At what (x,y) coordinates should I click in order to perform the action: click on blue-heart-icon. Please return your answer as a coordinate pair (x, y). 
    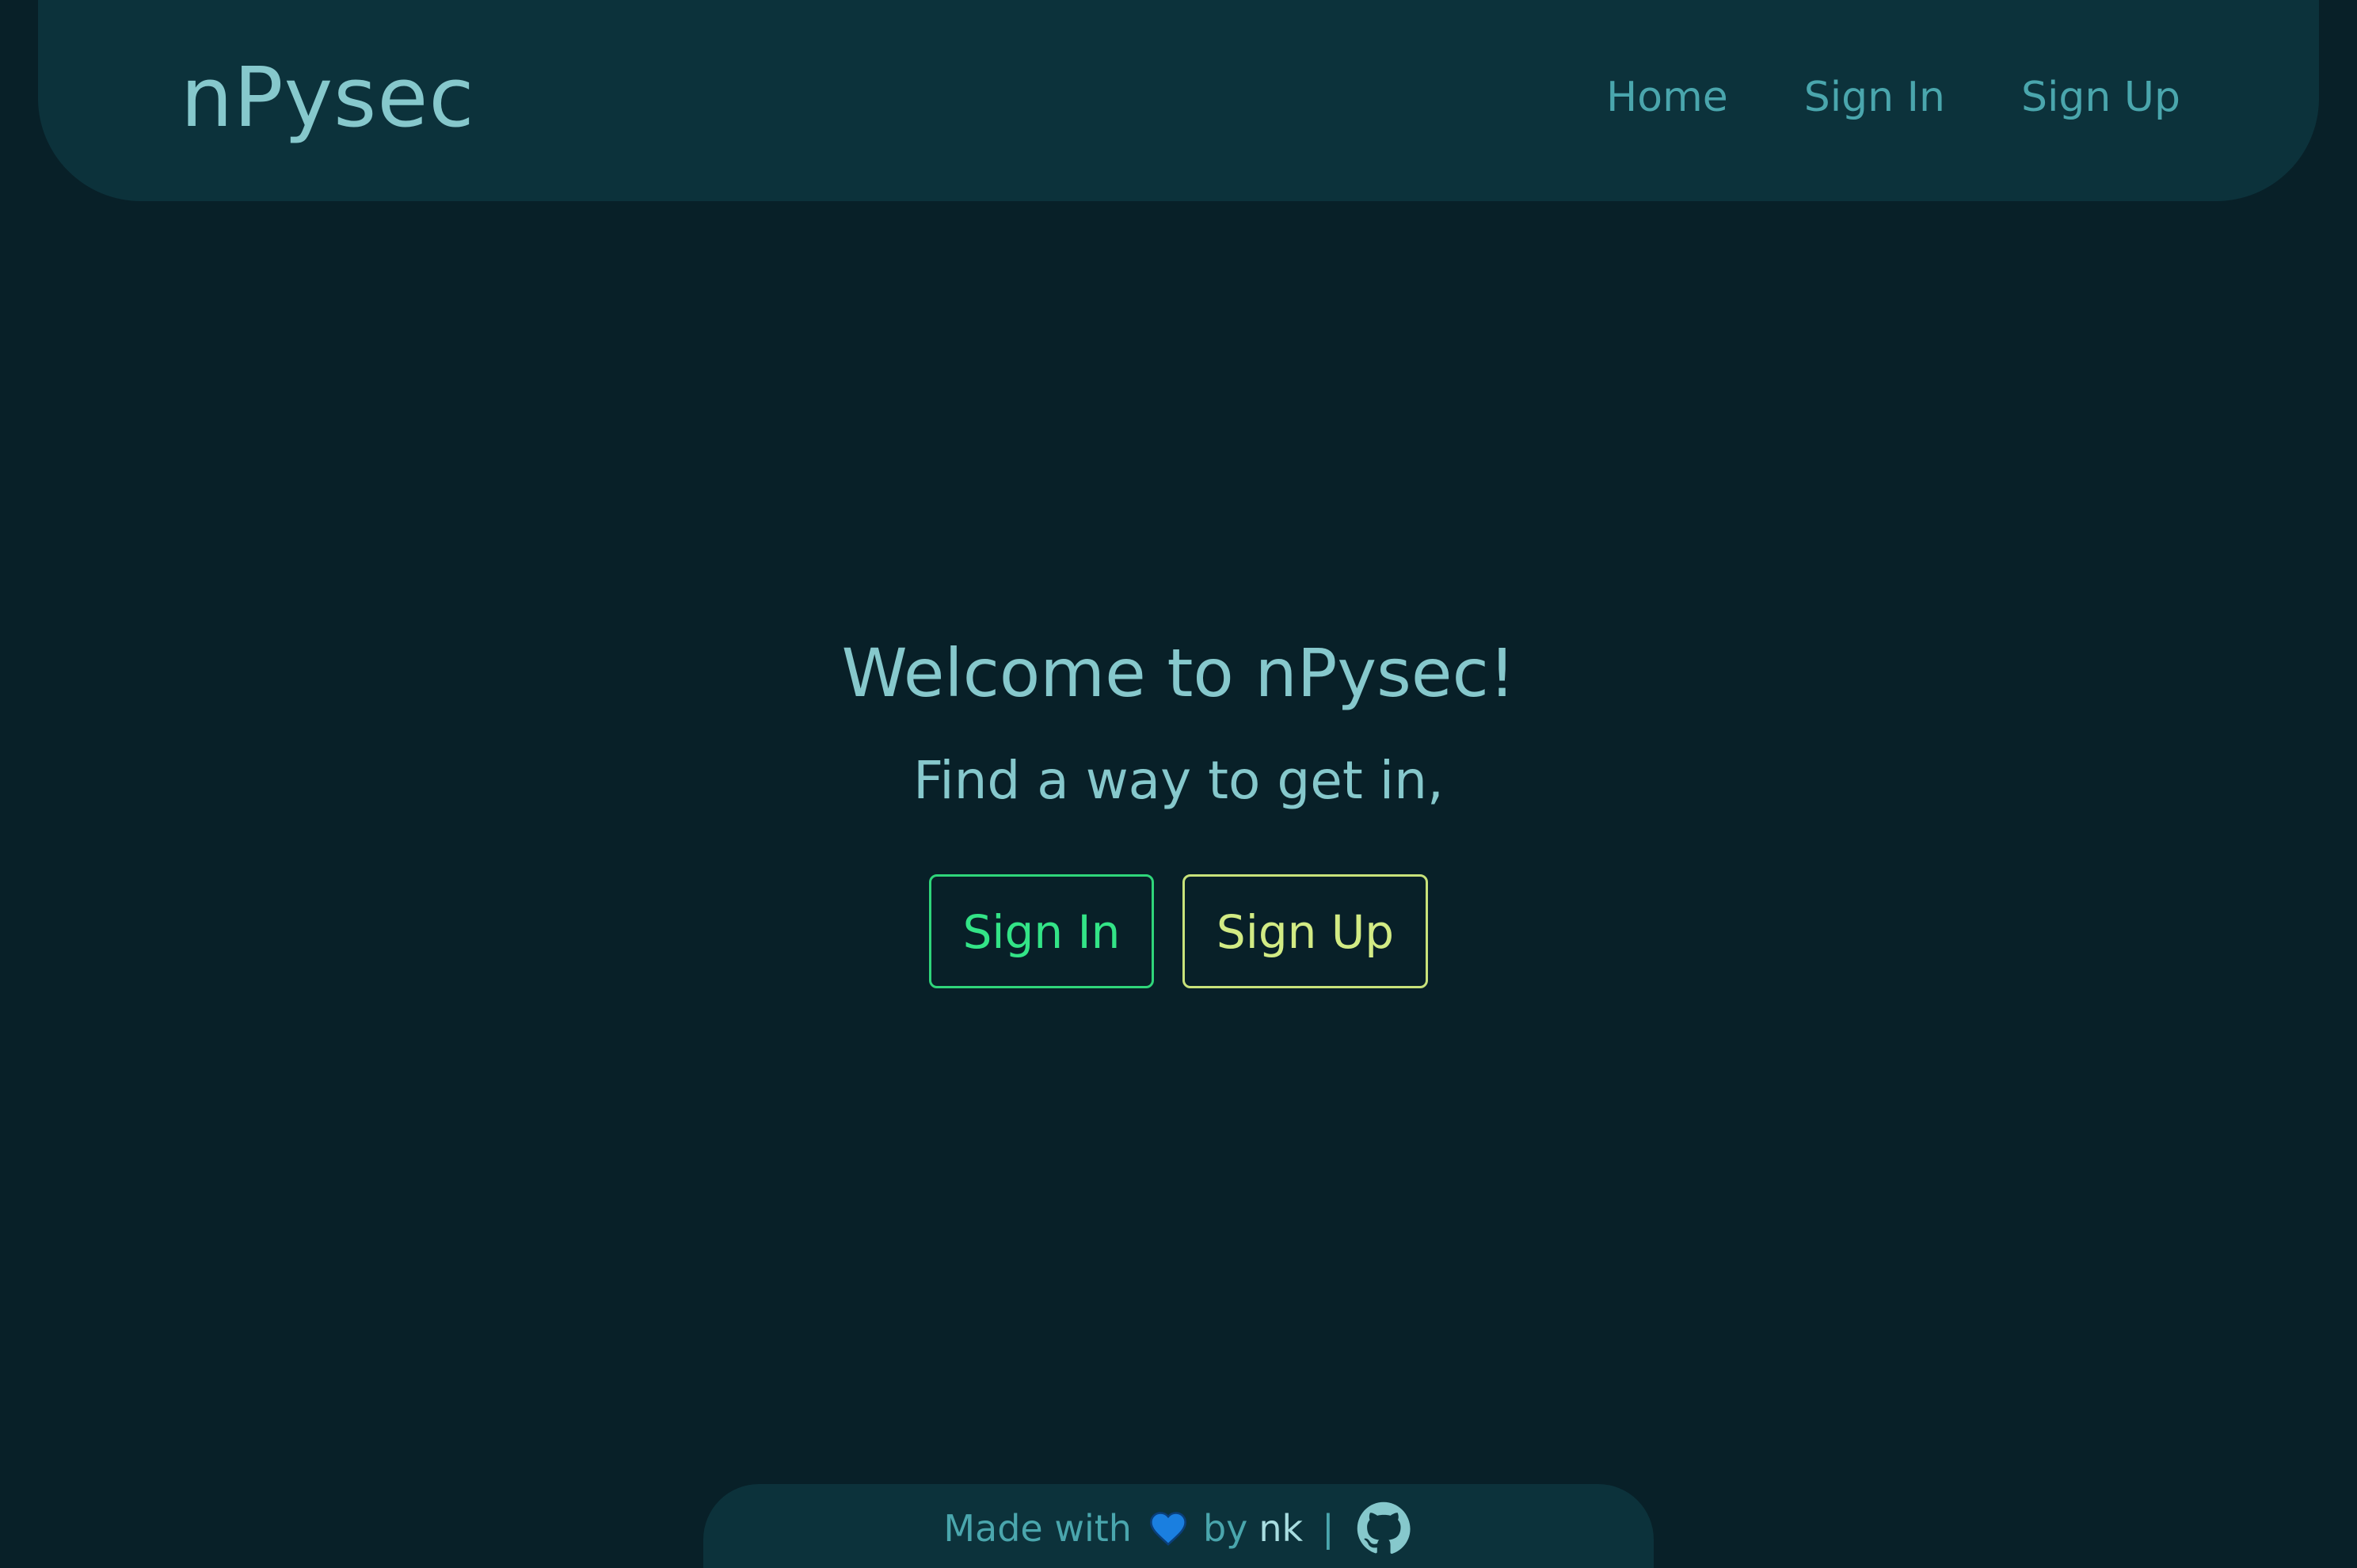
    Looking at the image, I should click on (1167, 1529).